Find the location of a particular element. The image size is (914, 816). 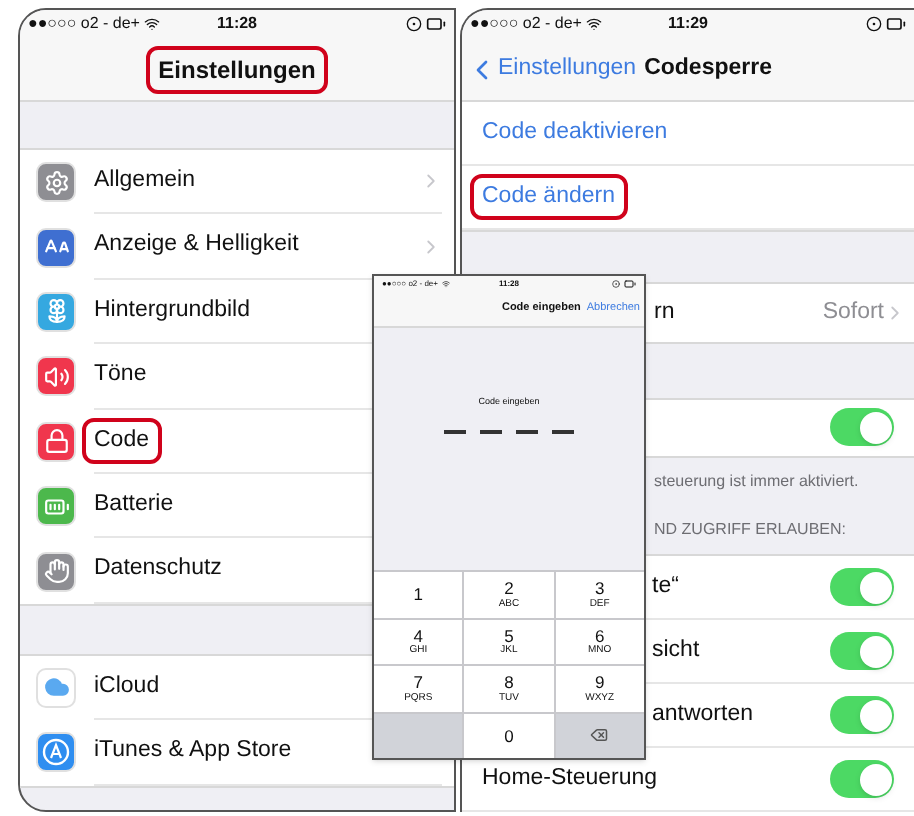

status-time: 11:29 is located at coordinates (688, 24).